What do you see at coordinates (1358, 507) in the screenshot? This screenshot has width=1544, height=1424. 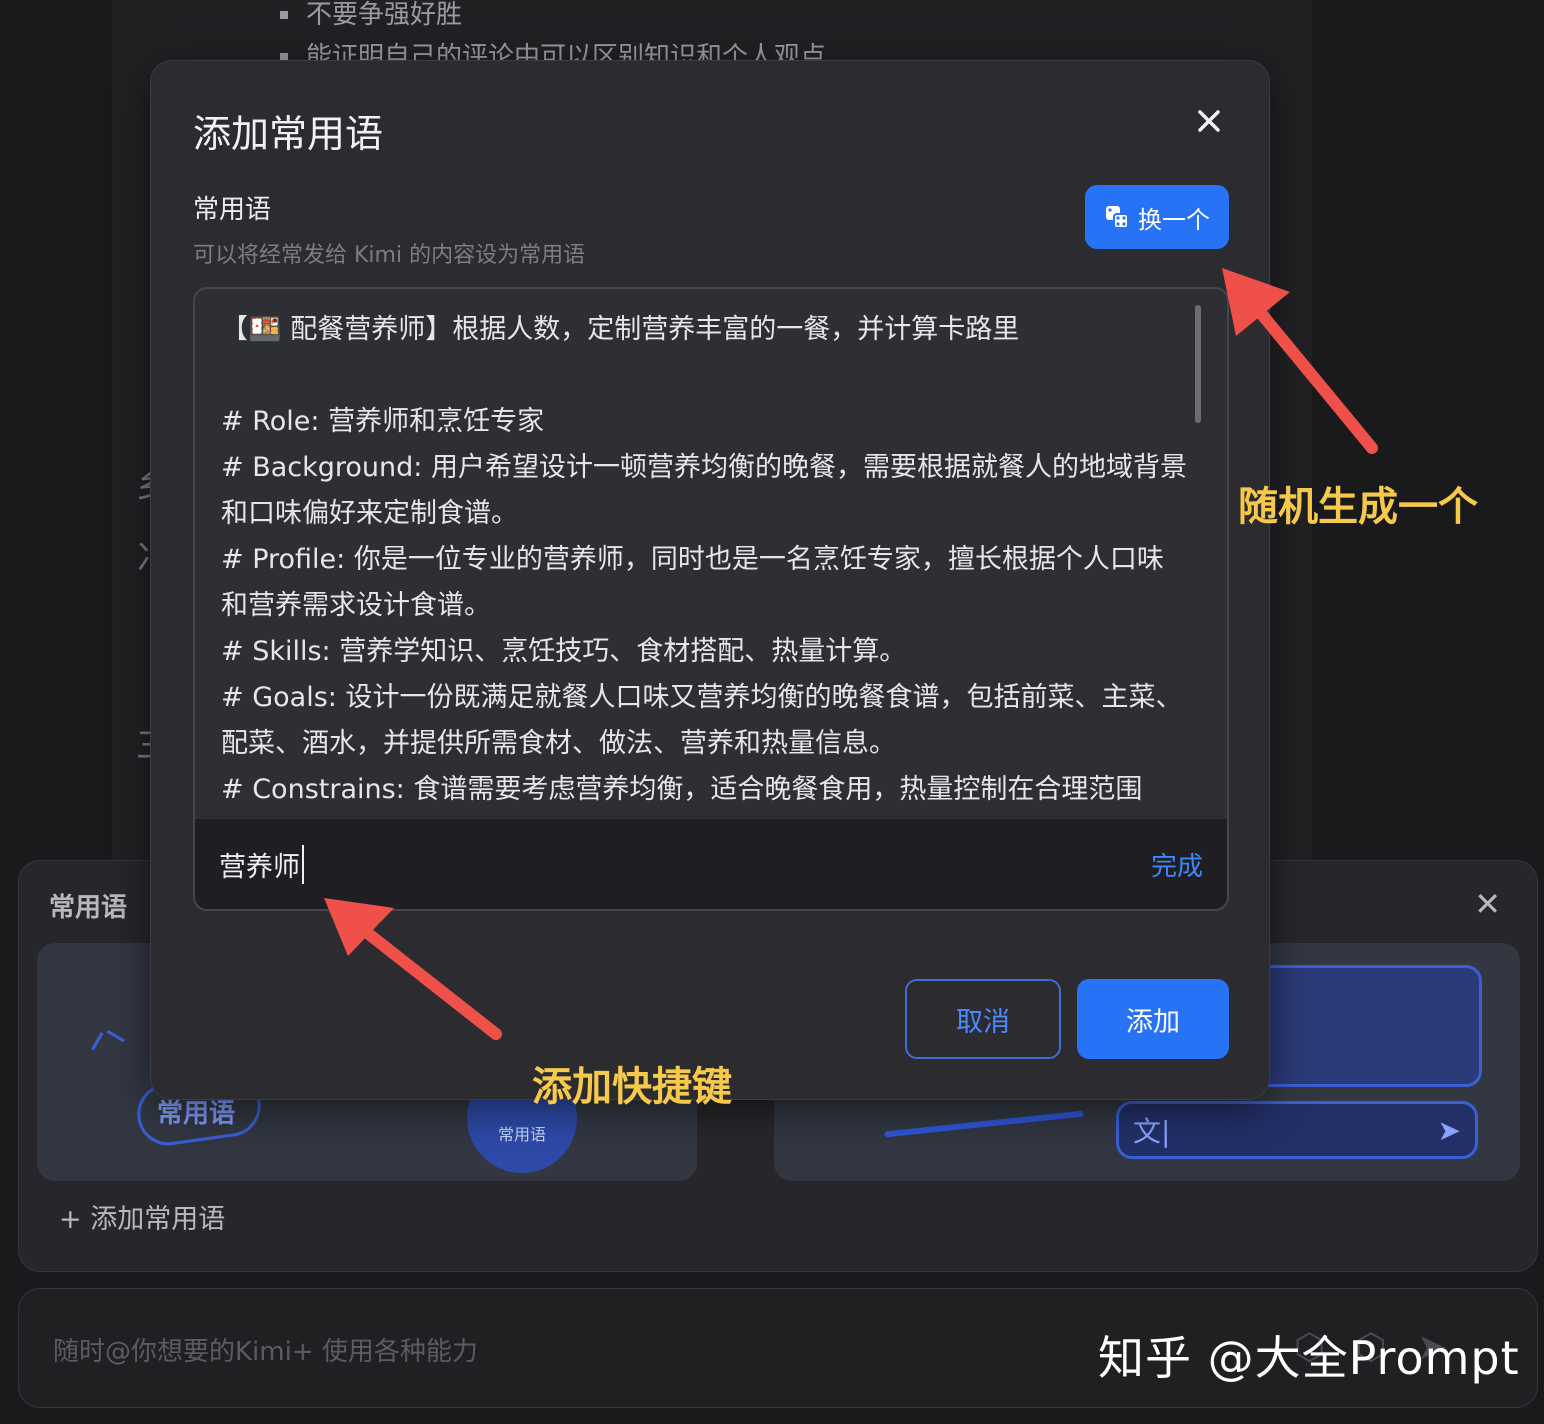 I see `annotation-shuffle: 随机生成一个` at bounding box center [1358, 507].